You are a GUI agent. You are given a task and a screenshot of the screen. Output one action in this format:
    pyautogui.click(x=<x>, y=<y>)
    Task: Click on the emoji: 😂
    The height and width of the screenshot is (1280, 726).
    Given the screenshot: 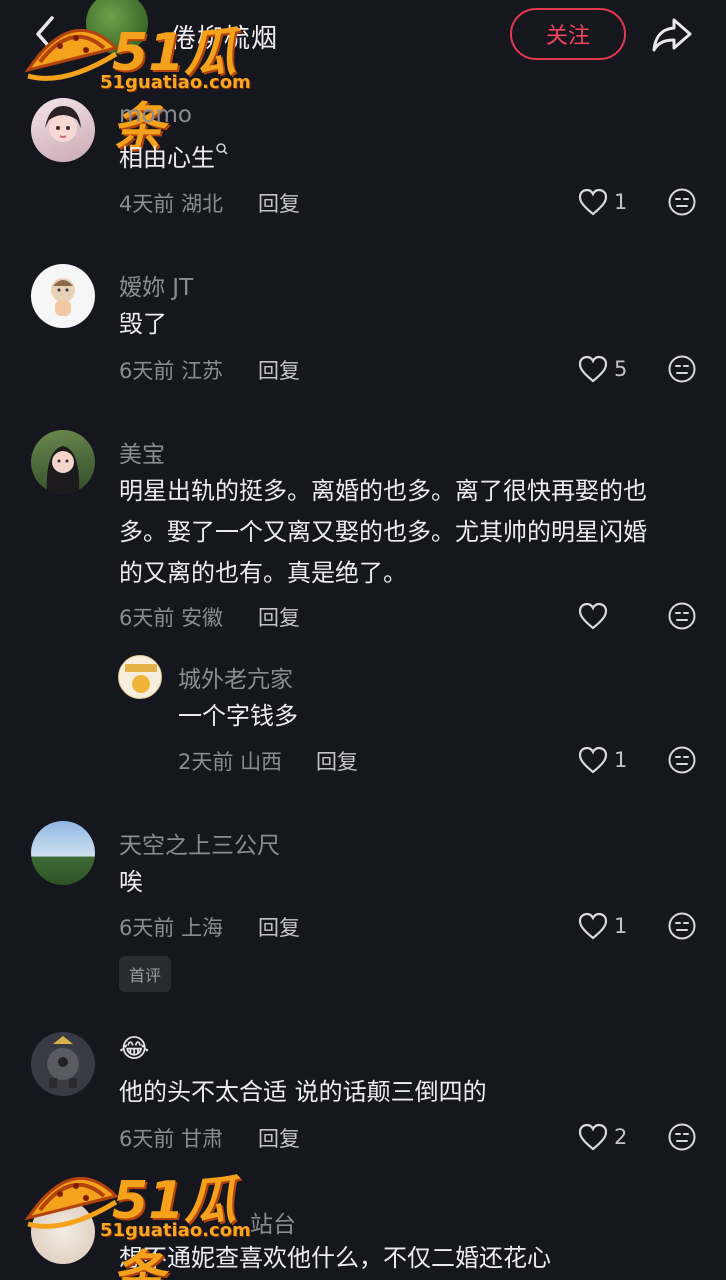 What is the action you would take?
    pyautogui.click(x=134, y=1049)
    